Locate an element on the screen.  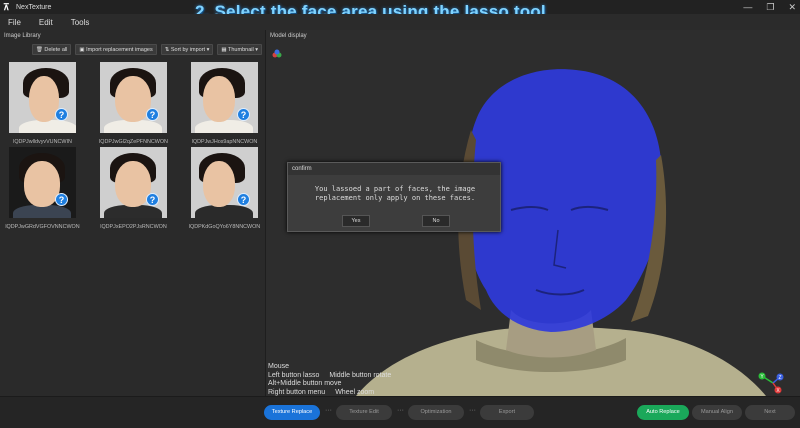
help-title: Mouse is located at coordinates (279, 366).